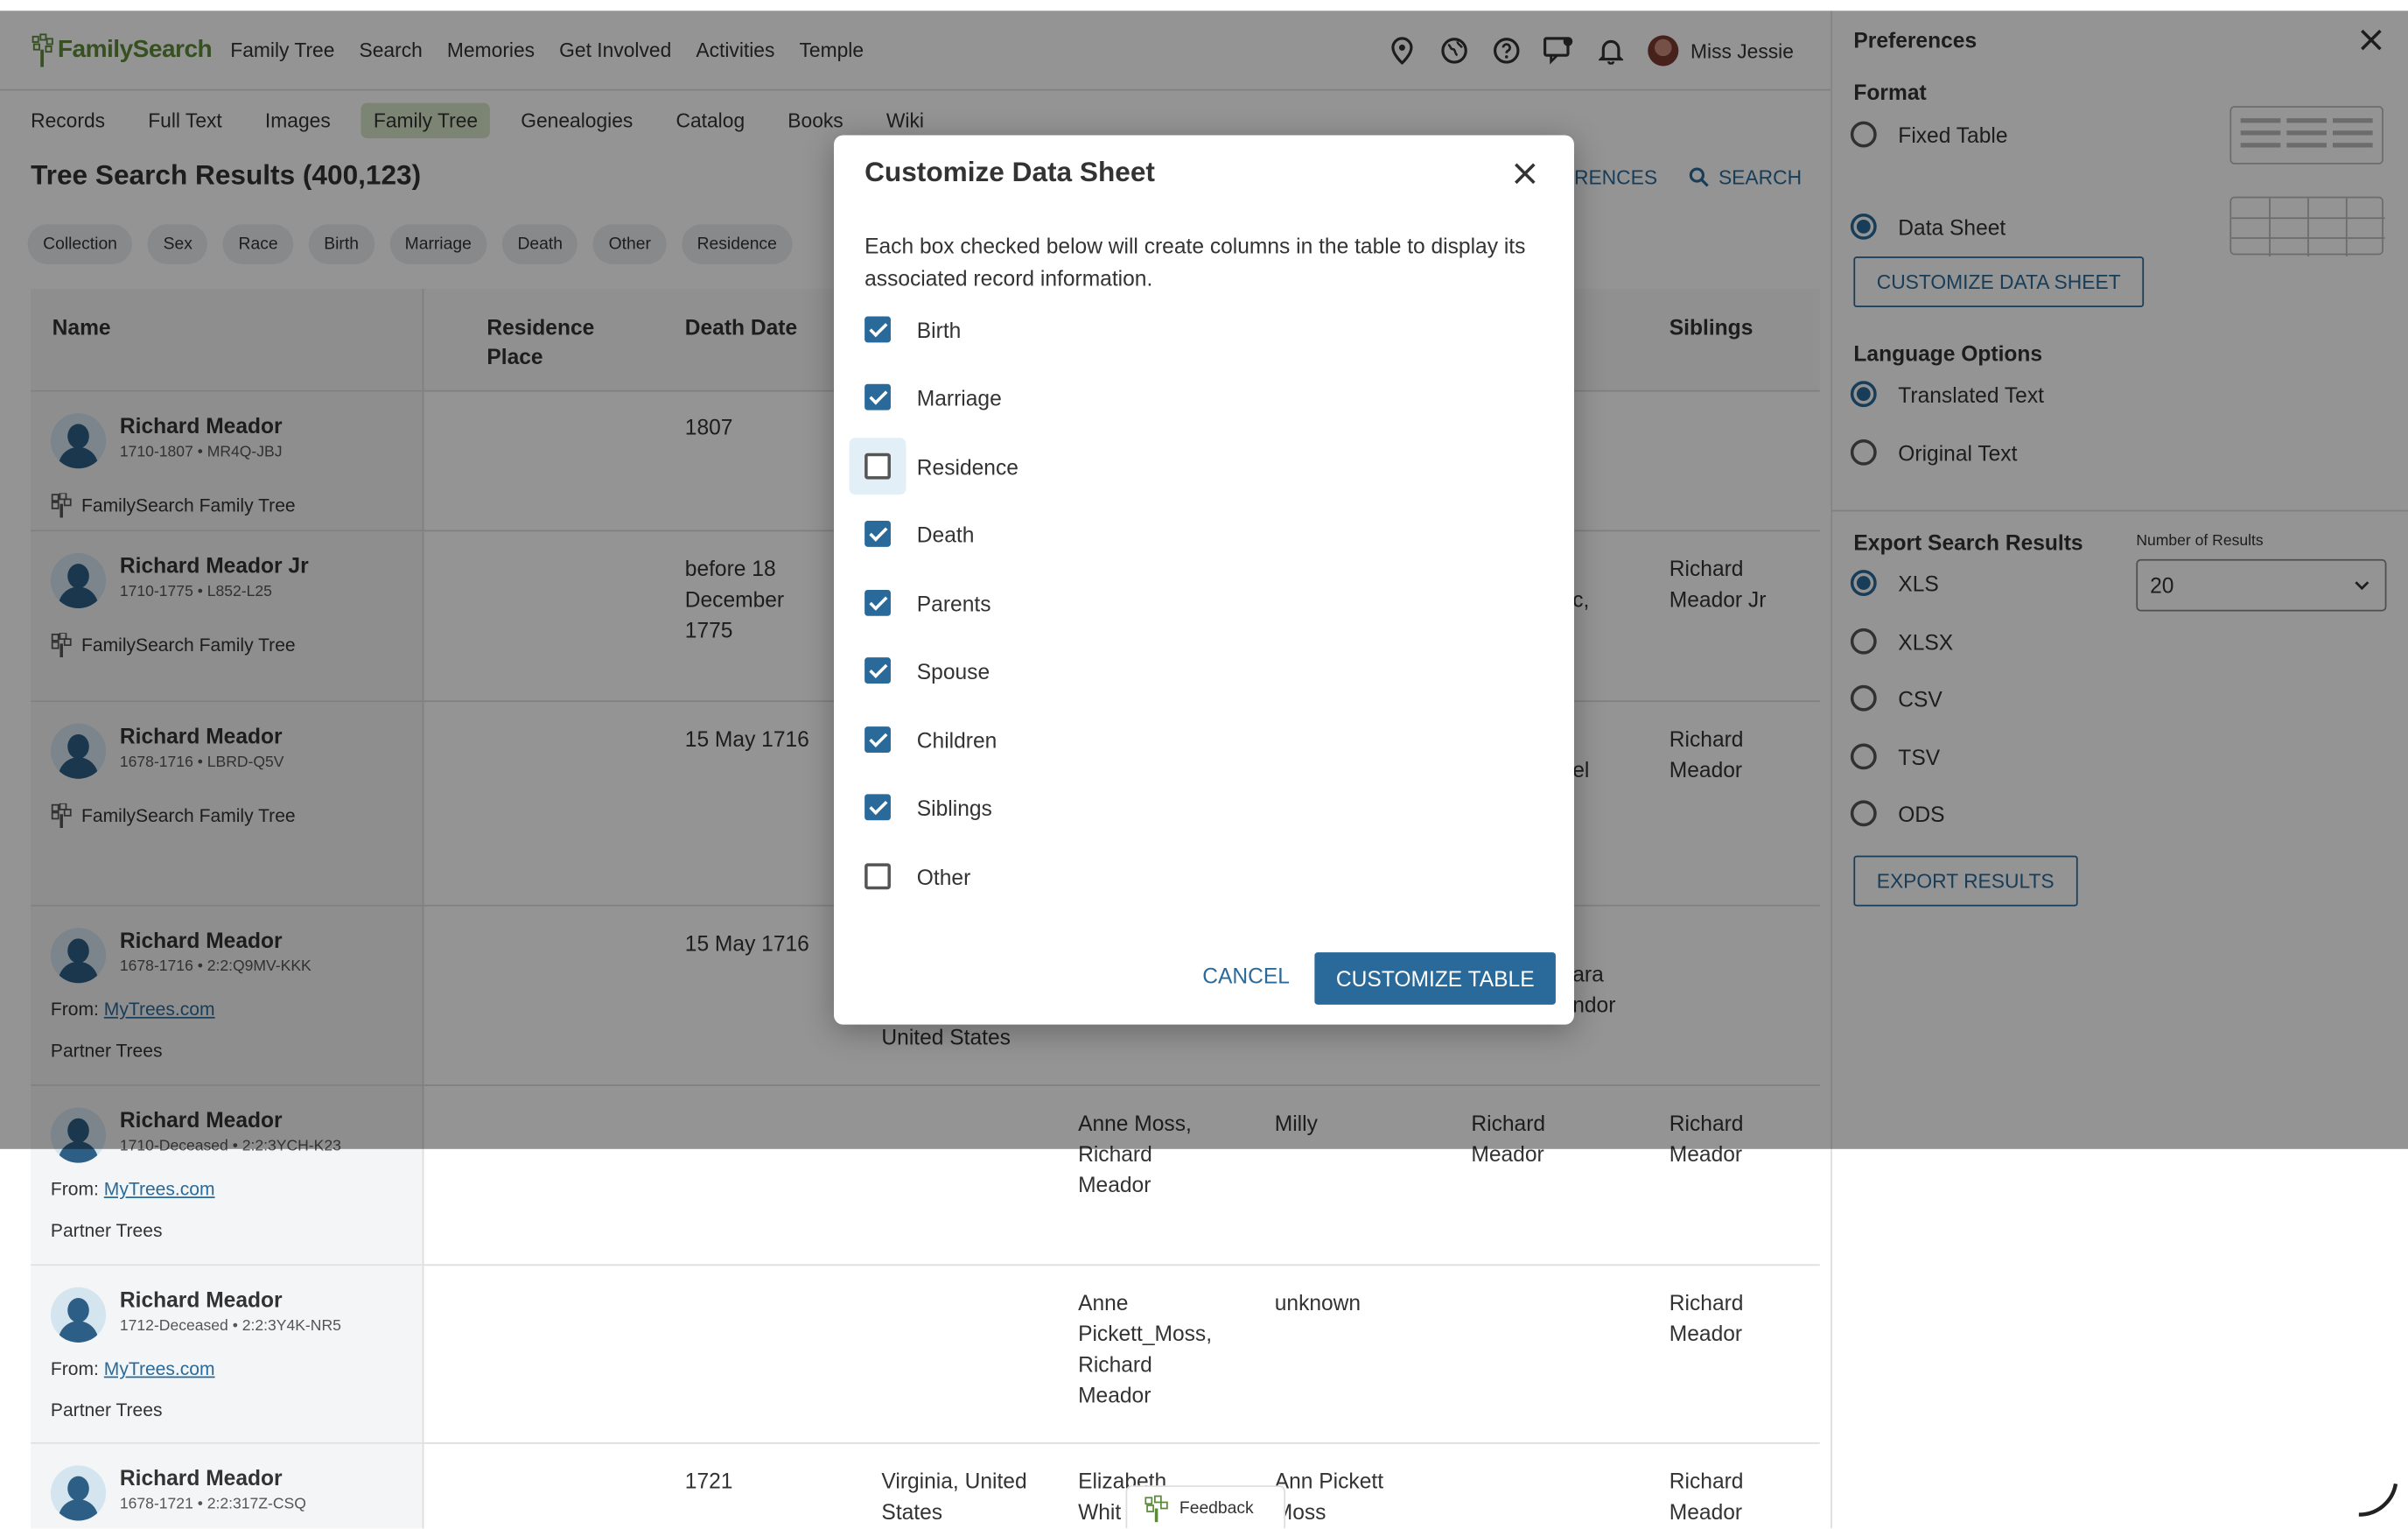 This screenshot has height=1529, width=2408. Describe the element at coordinates (945, 533) in the screenshot. I see `checkbox-label: Death` at that location.